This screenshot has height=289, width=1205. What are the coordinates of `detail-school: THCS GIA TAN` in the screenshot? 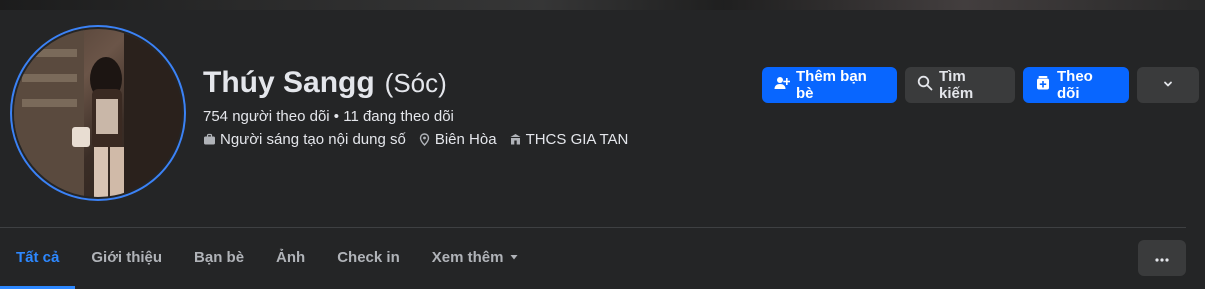 It's located at (569, 139).